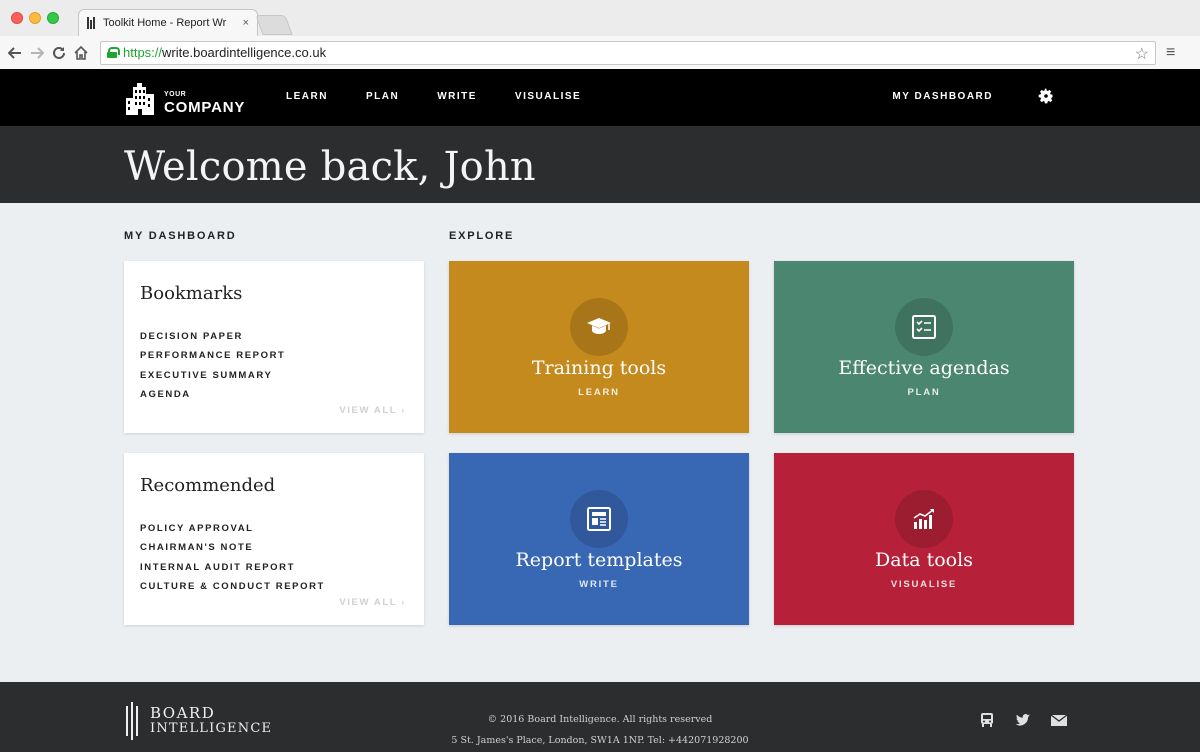  What do you see at coordinates (113, 52) in the screenshot?
I see `lock-icon` at bounding box center [113, 52].